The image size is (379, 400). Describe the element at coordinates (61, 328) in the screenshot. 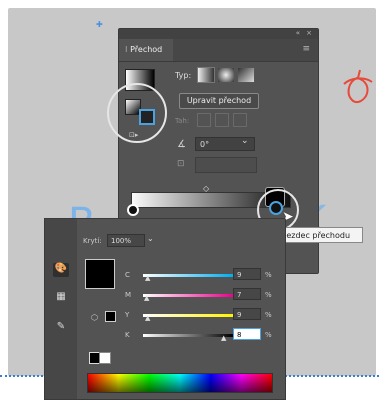

I see `eyedropper-icon: ✎` at that location.